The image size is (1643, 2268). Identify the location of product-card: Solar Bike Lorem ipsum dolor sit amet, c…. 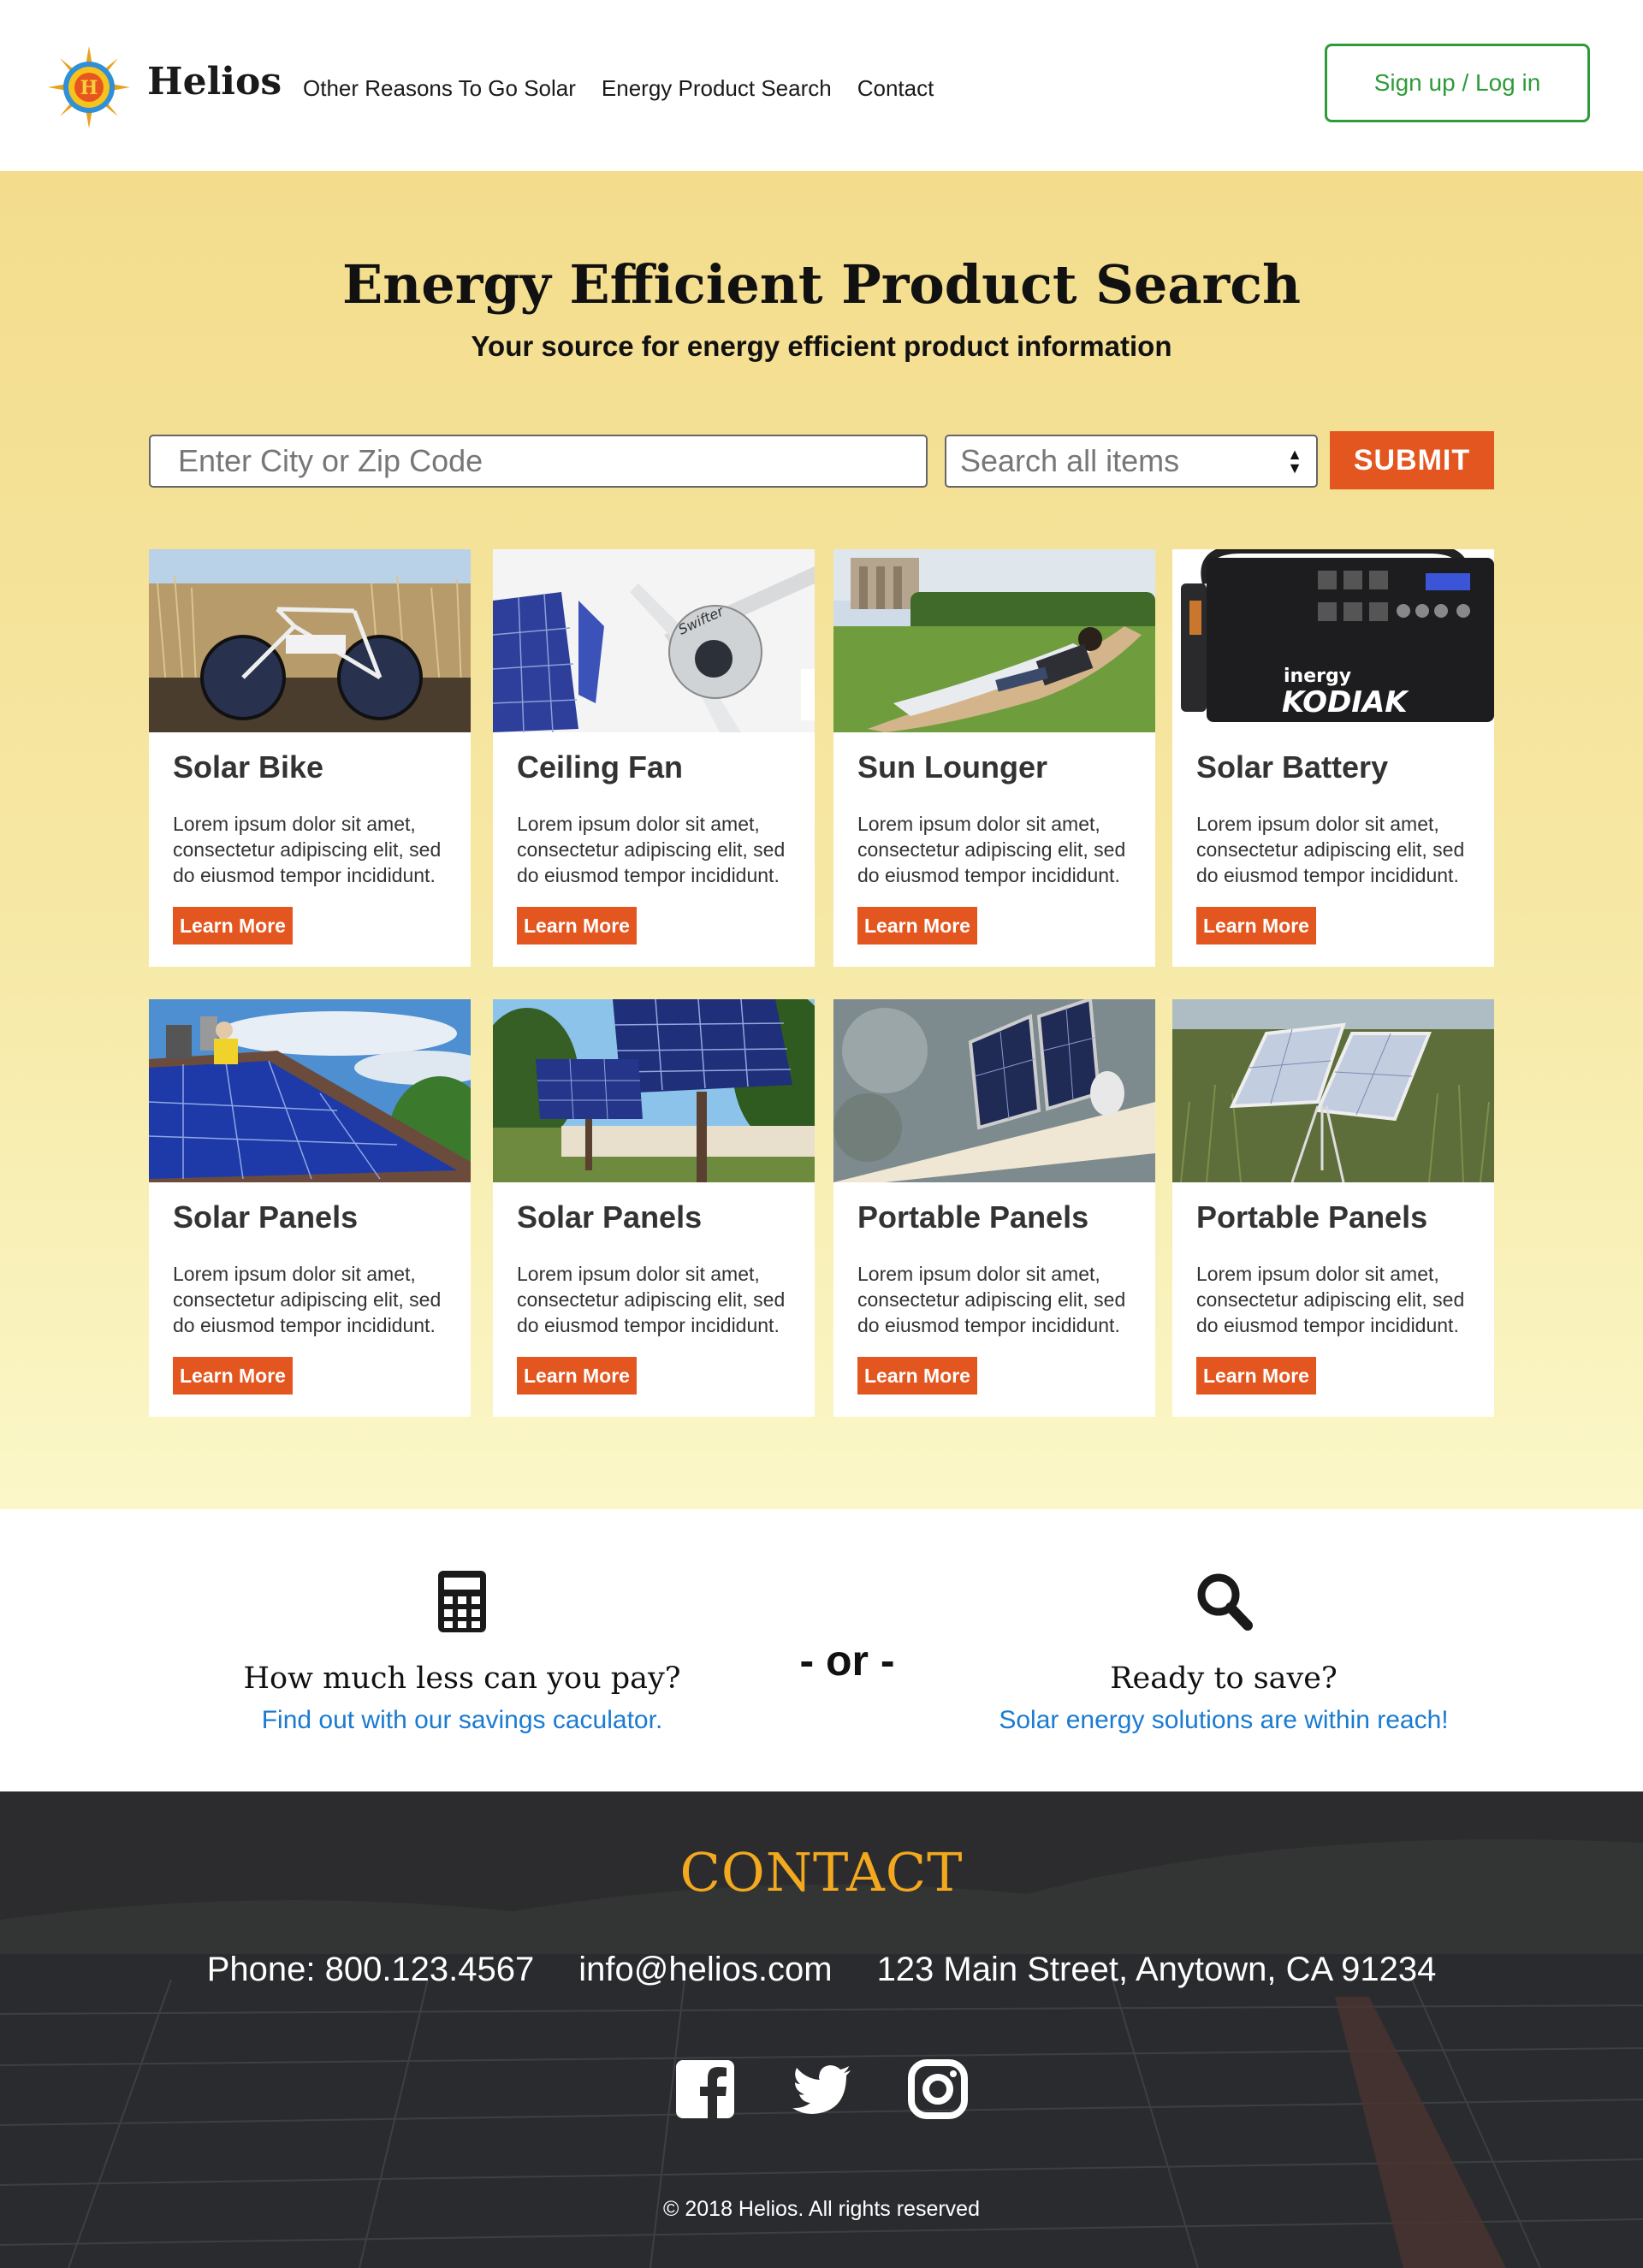
(310, 758).